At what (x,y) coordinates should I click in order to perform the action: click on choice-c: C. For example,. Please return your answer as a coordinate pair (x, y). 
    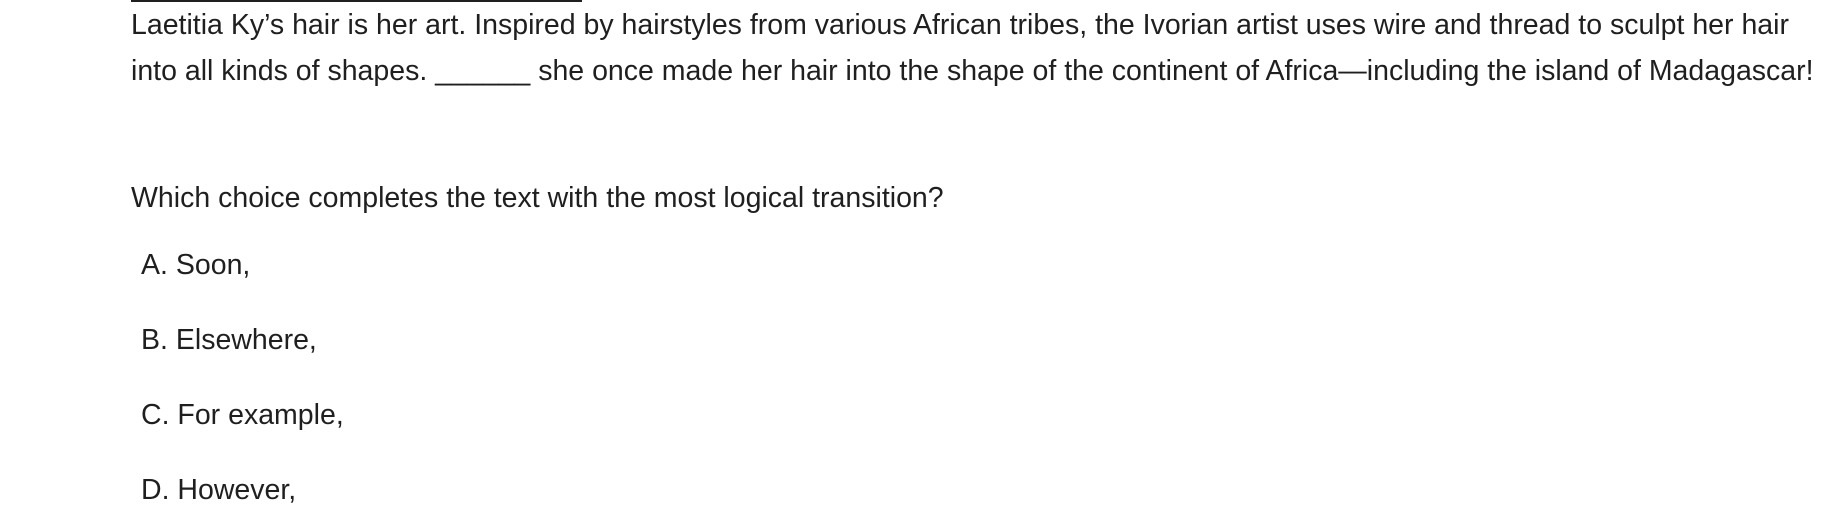
    Looking at the image, I should click on (242, 429).